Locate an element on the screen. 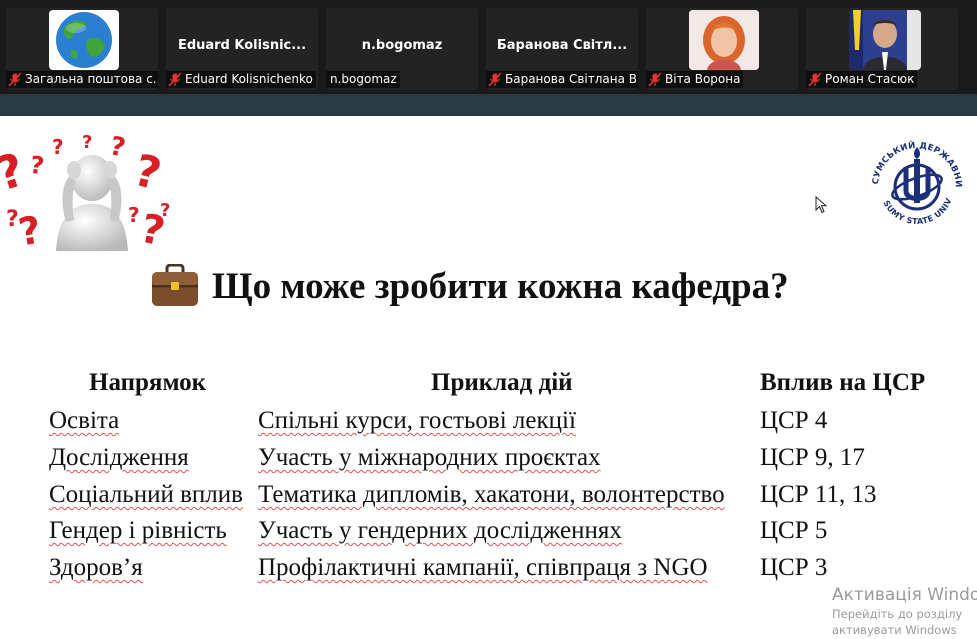 The image size is (977, 639). participant-label-text: n.bogomaz is located at coordinates (363, 79).